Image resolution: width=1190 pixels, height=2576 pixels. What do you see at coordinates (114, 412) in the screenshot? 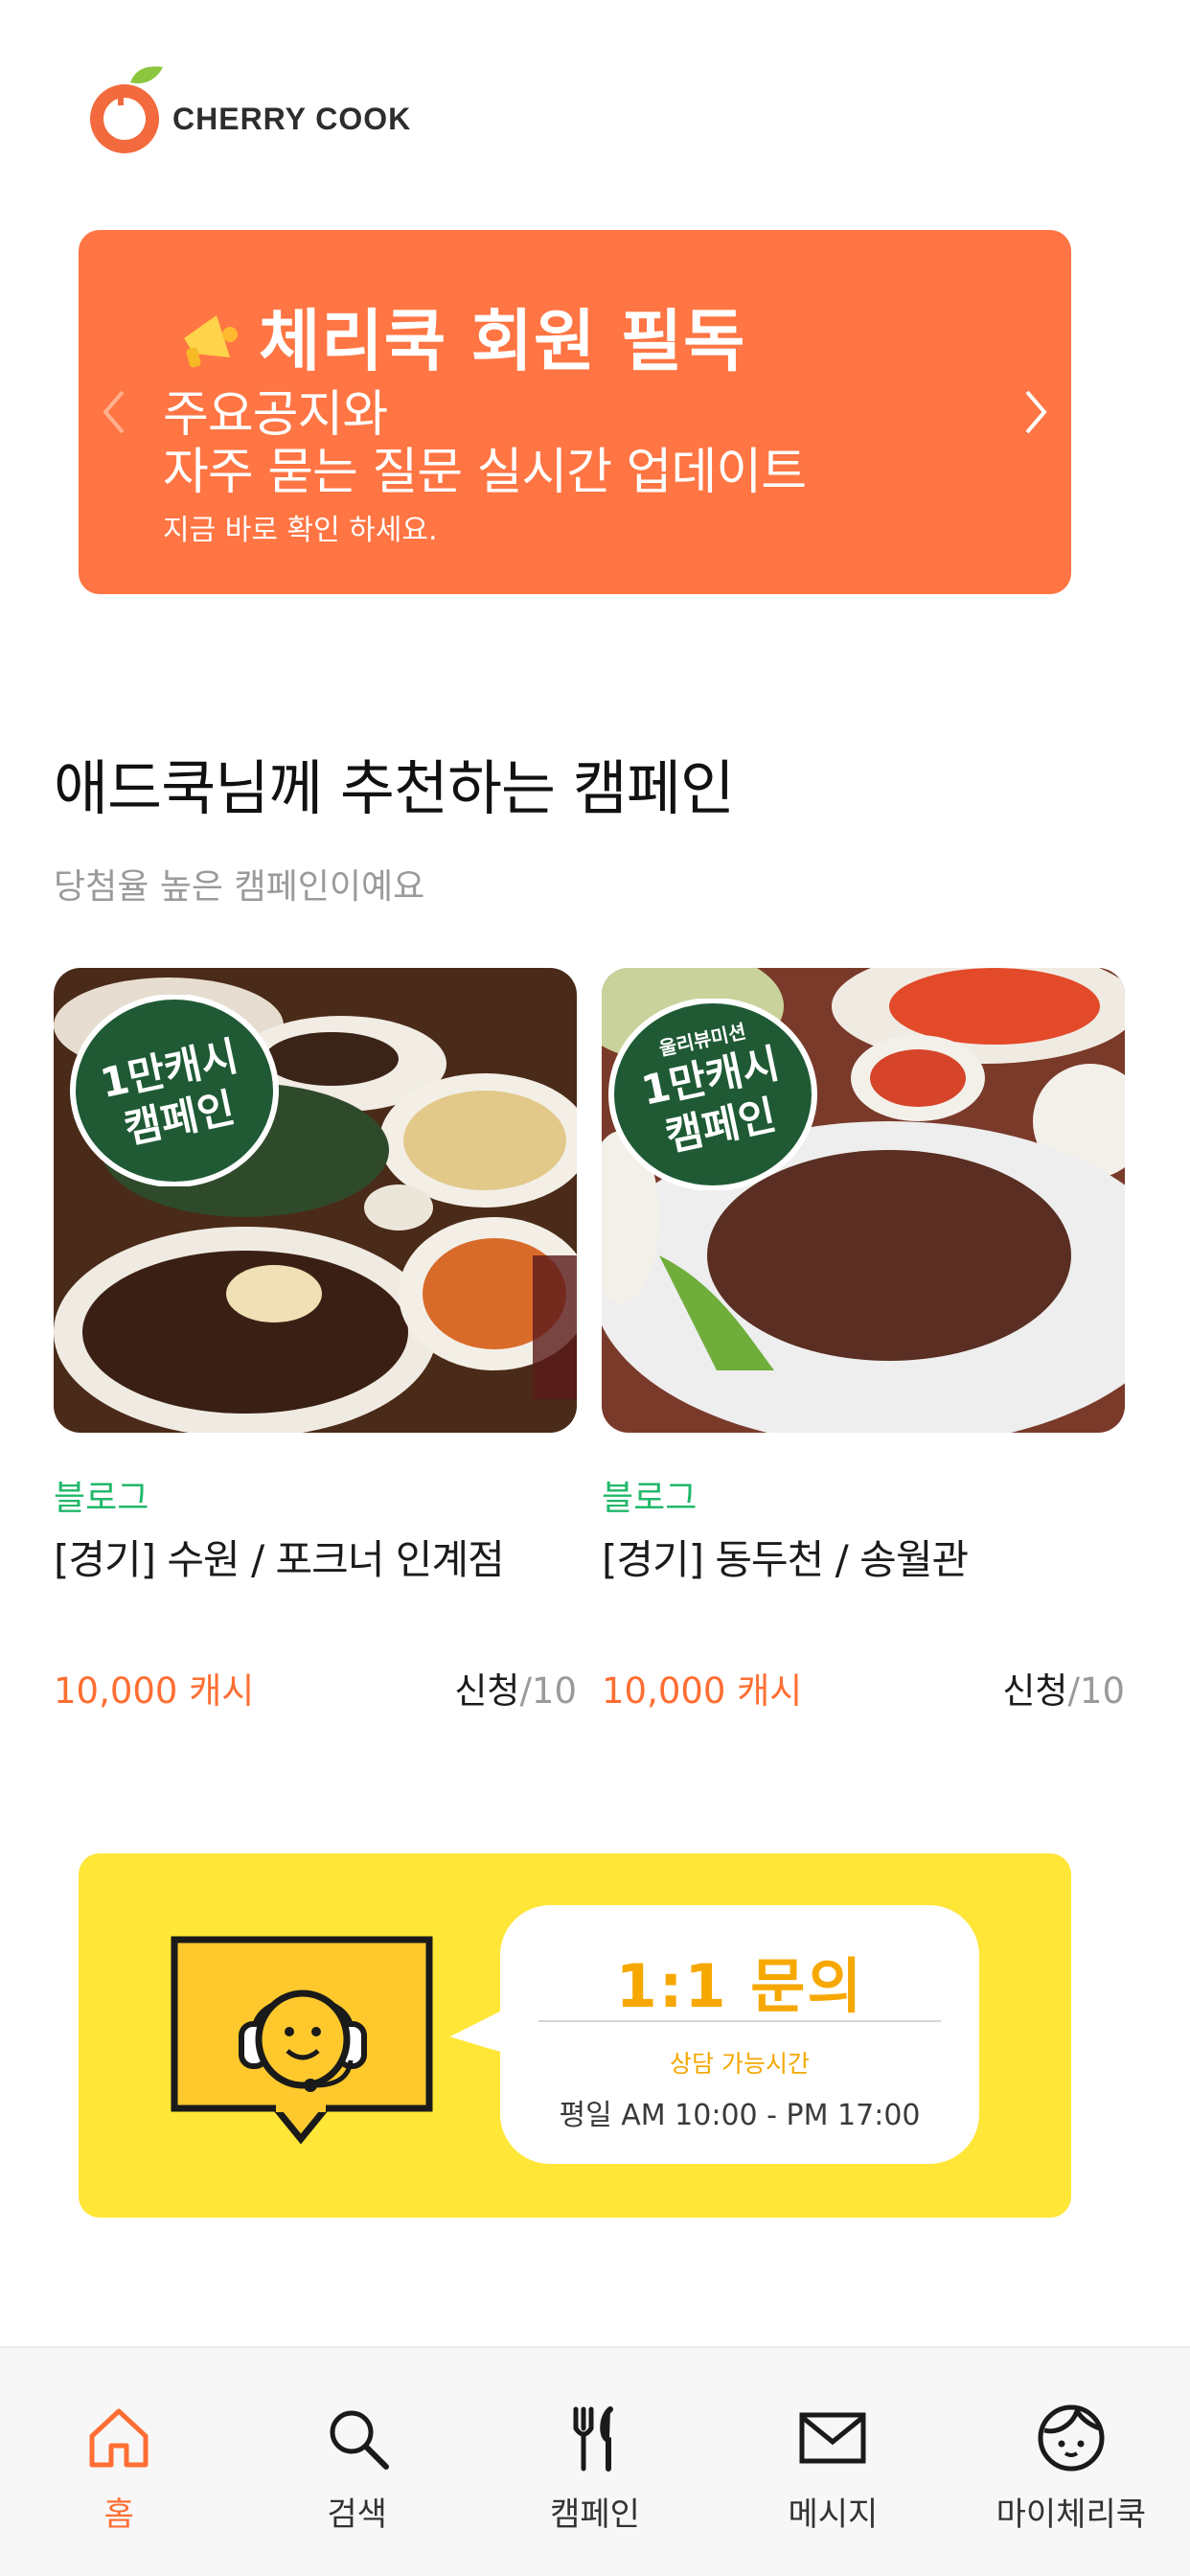
I see `banner-prev-arrow-icon` at bounding box center [114, 412].